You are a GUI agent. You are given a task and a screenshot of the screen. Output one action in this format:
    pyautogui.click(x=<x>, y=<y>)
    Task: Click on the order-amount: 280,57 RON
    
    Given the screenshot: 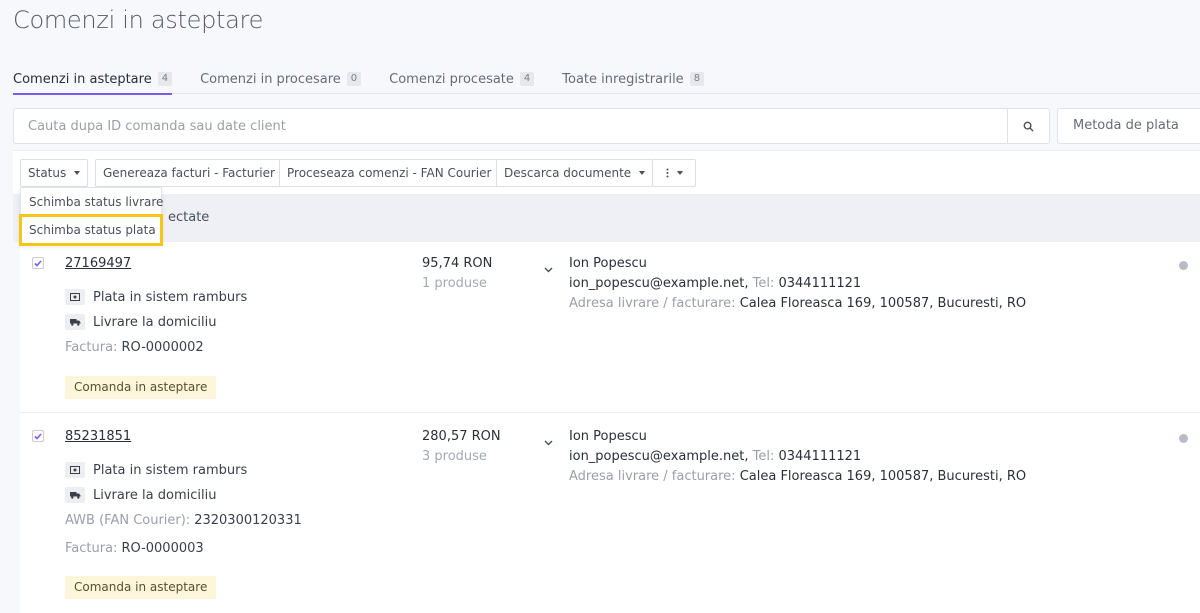 What is the action you would take?
    pyautogui.click(x=461, y=436)
    